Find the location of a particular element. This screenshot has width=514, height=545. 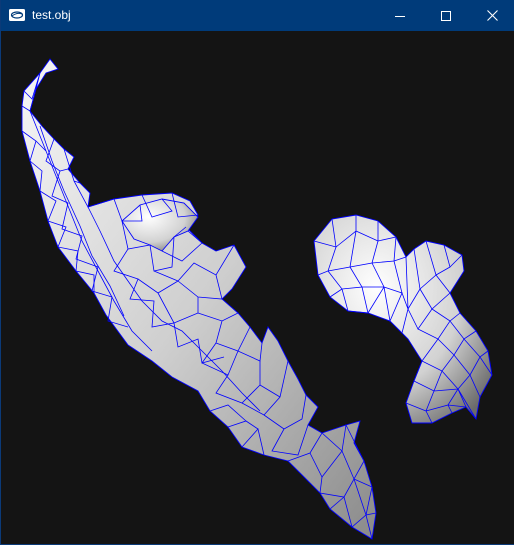

minimize-button is located at coordinates (400, 15).